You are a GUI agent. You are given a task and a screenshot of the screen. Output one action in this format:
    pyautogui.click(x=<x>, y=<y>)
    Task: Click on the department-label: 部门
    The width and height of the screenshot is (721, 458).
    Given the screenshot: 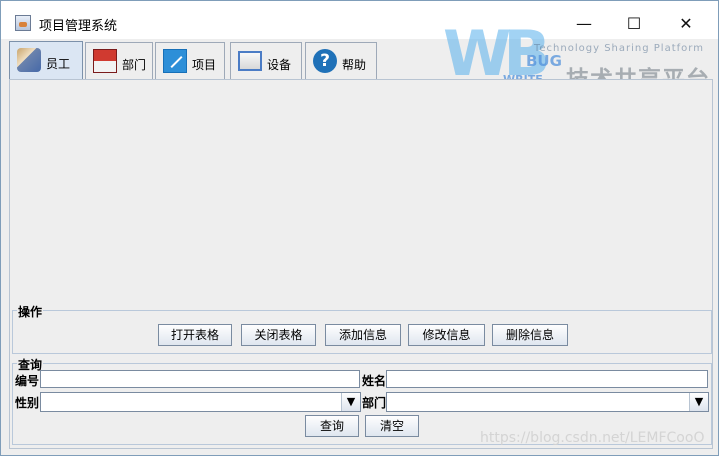 What is the action you would take?
    pyautogui.click(x=374, y=403)
    